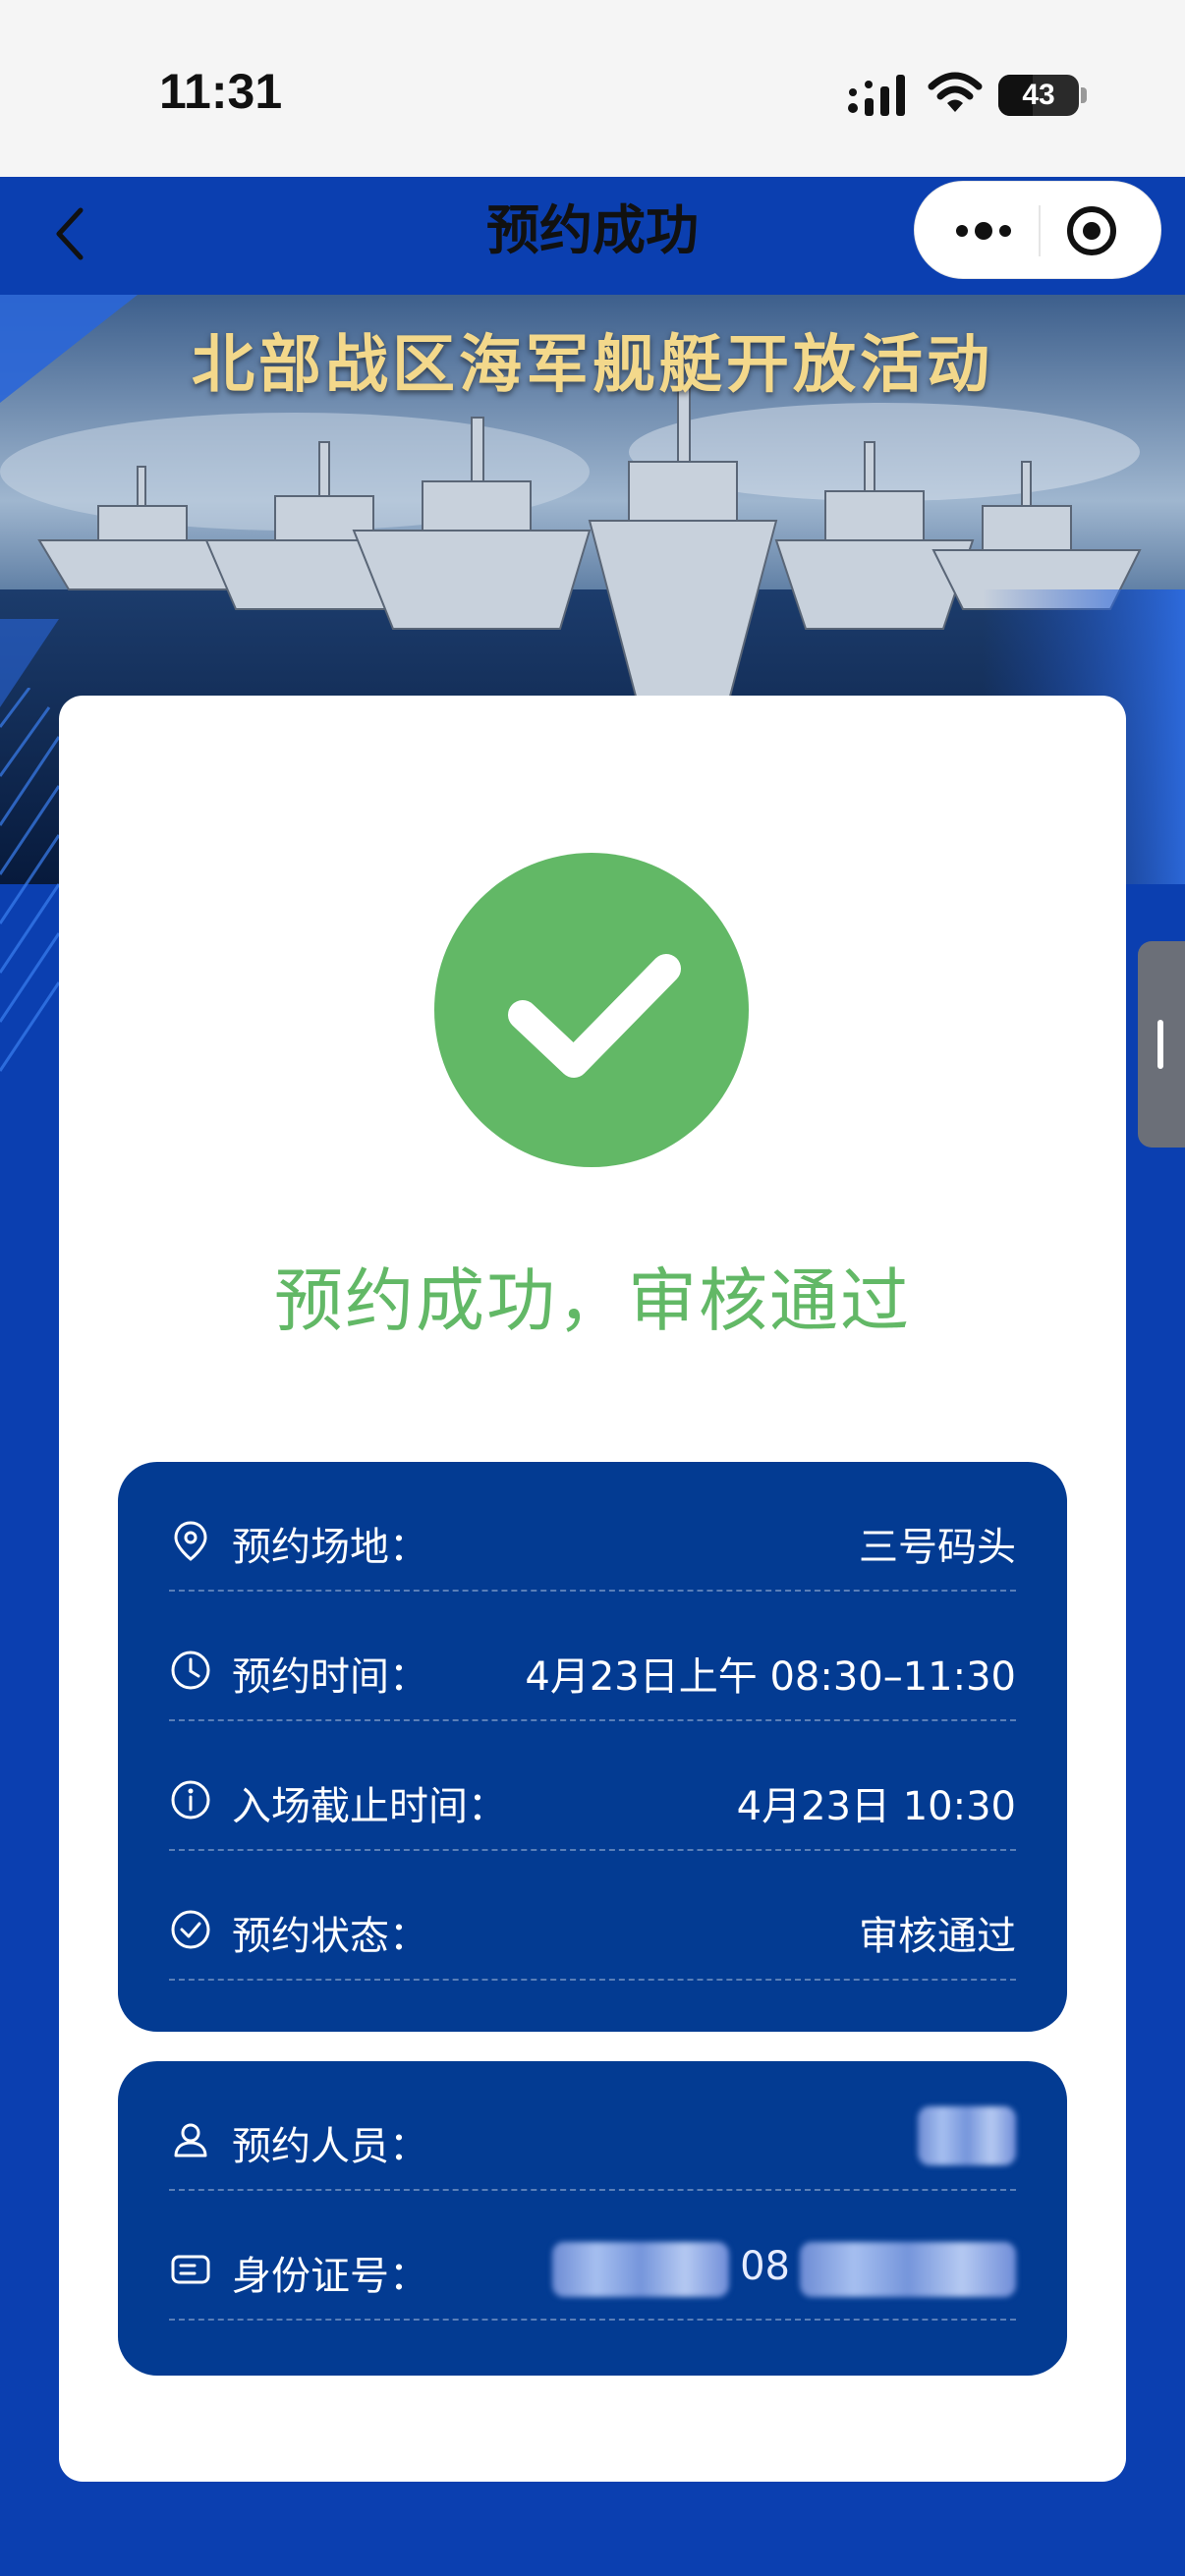 The height and width of the screenshot is (2576, 1185). I want to click on side-drawer-handle, so click(1162, 1044).